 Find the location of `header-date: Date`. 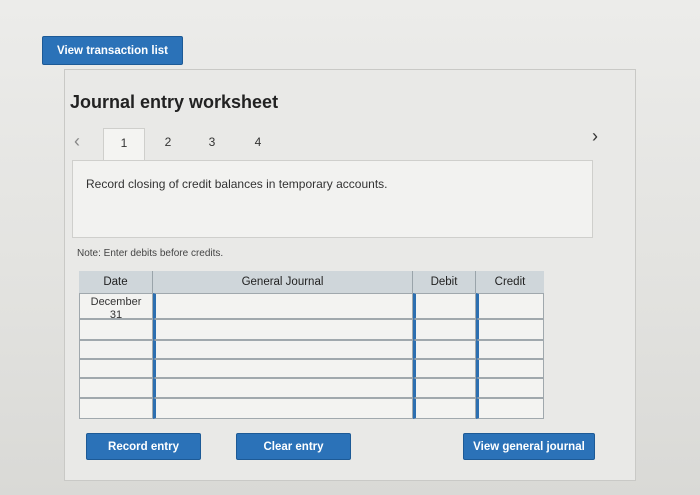

header-date: Date is located at coordinates (116, 282).